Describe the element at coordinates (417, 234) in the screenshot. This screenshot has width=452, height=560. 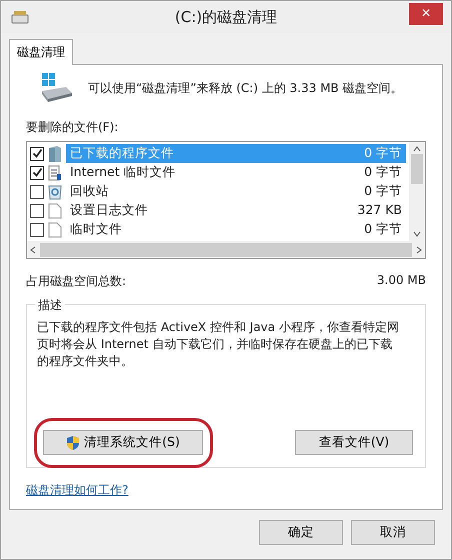
I see `scroll-down-icon` at that location.